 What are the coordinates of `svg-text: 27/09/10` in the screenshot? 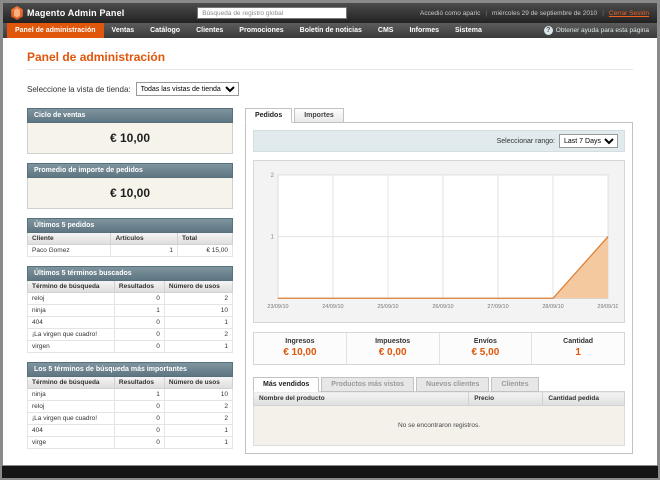 It's located at (497, 307).